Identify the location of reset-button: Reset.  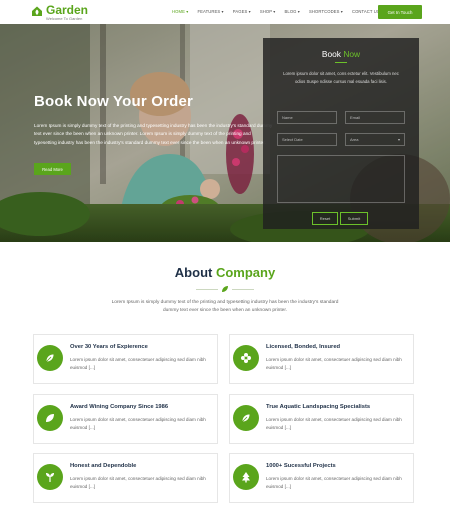
(325, 218).